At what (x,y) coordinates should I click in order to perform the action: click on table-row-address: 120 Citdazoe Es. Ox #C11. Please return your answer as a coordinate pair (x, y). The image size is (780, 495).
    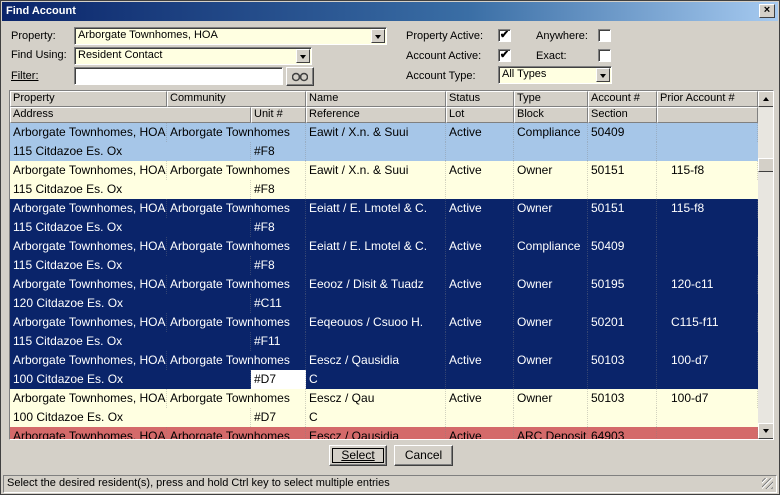
    Looking at the image, I should click on (384, 303).